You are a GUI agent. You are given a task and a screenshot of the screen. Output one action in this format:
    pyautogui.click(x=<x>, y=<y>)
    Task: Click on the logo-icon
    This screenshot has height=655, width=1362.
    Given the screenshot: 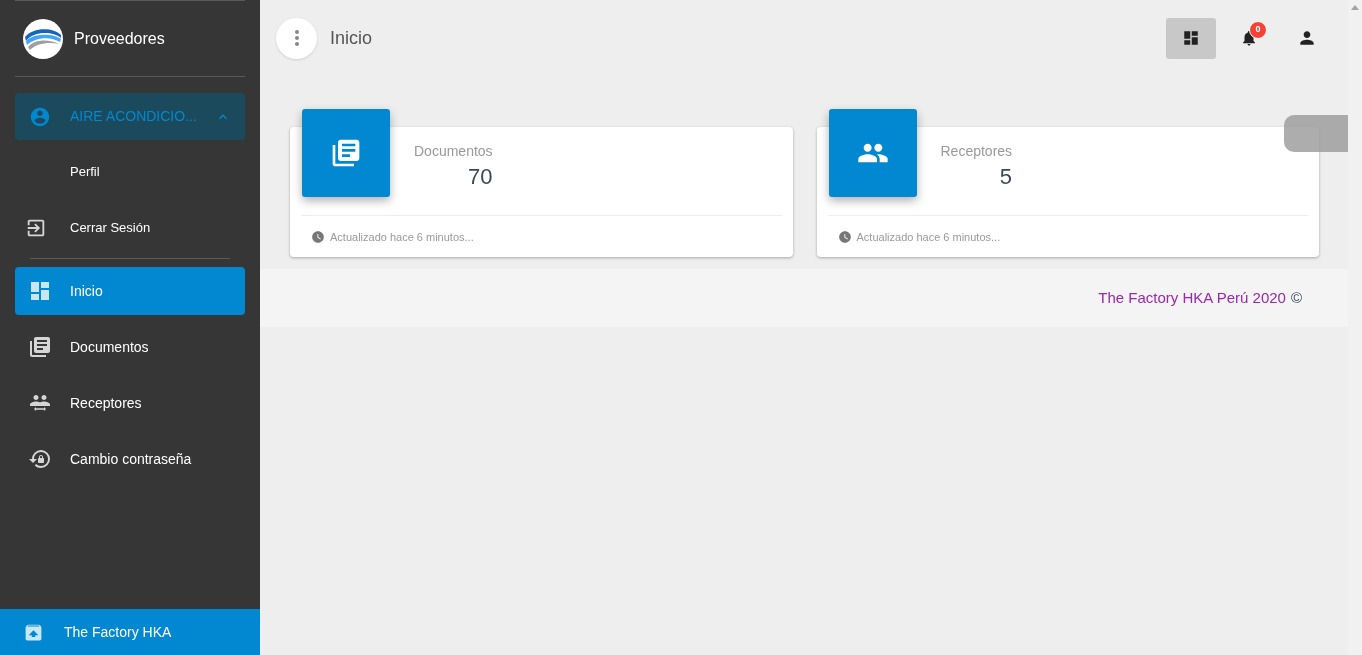 What is the action you would take?
    pyautogui.click(x=43, y=38)
    